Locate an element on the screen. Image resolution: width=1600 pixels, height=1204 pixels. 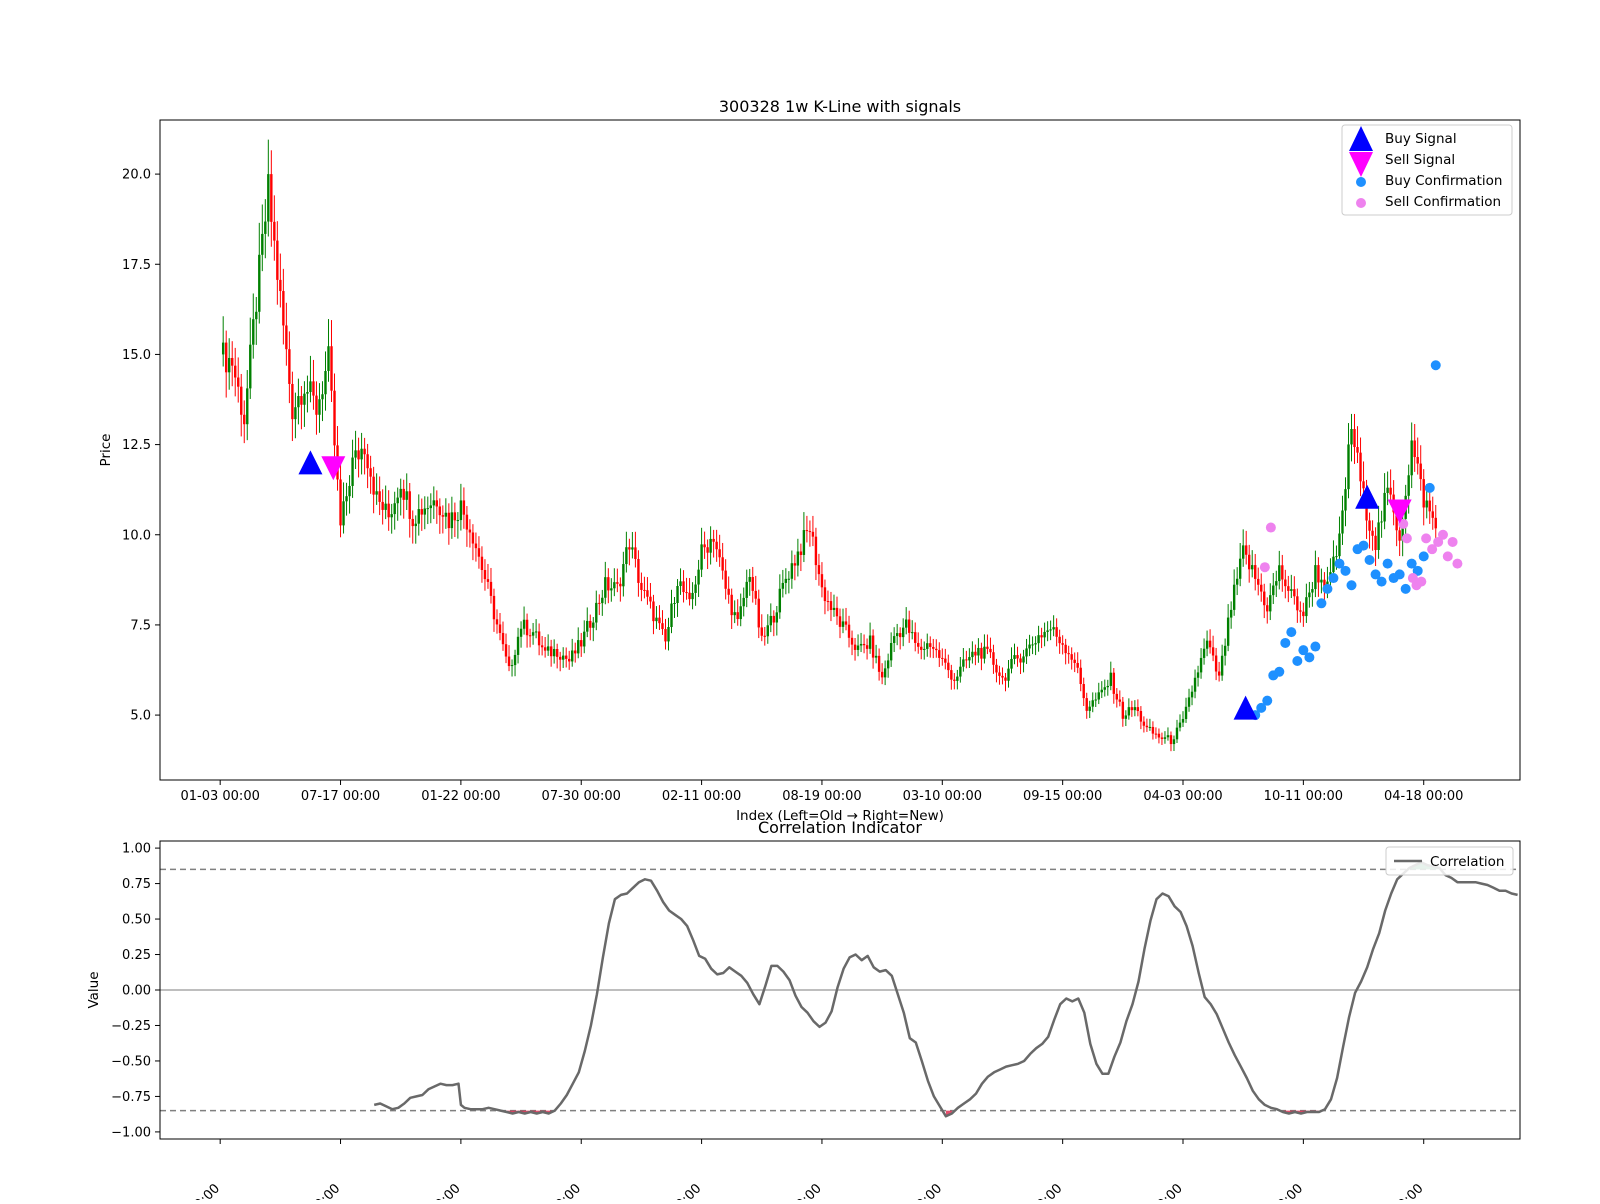
legend-buy-confirmation-marker is located at coordinates (1361, 182).